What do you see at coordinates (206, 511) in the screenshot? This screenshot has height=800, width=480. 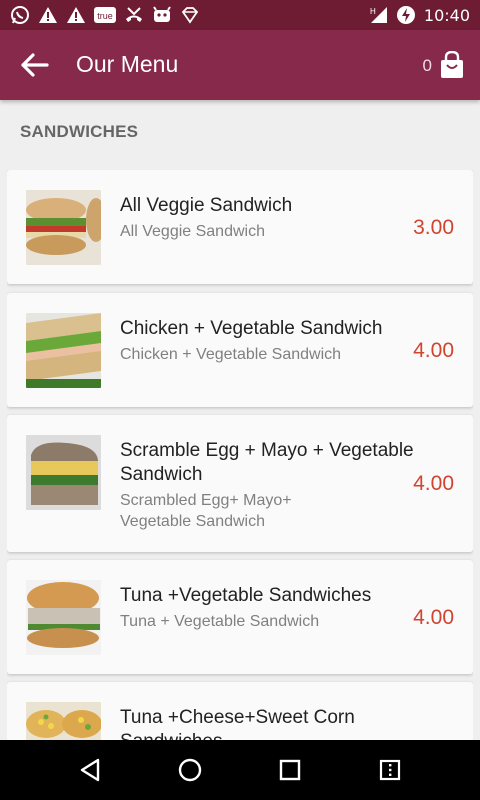 I see `item-description: Scrambled Egg+ Mayo+ Vegetable Sandwich` at bounding box center [206, 511].